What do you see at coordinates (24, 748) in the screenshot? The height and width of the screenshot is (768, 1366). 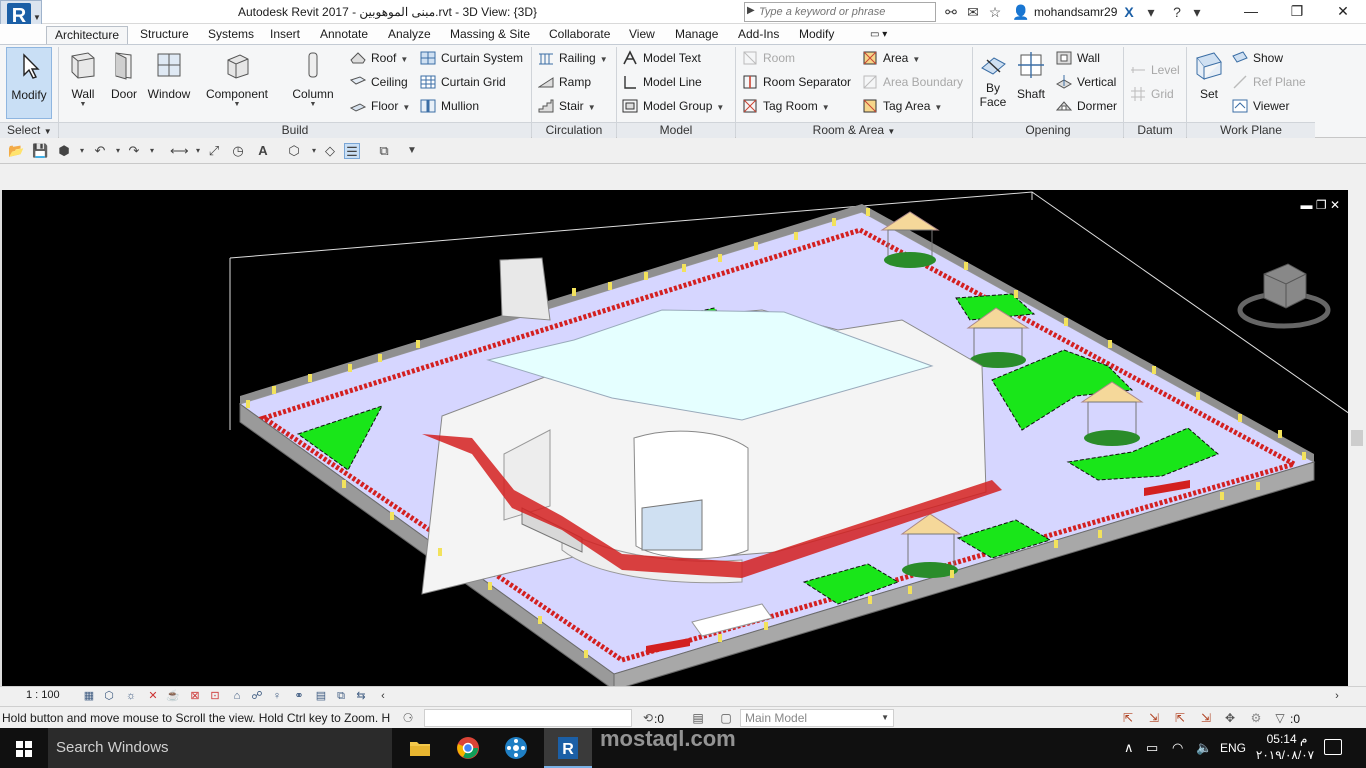 I see `start-button` at bounding box center [24, 748].